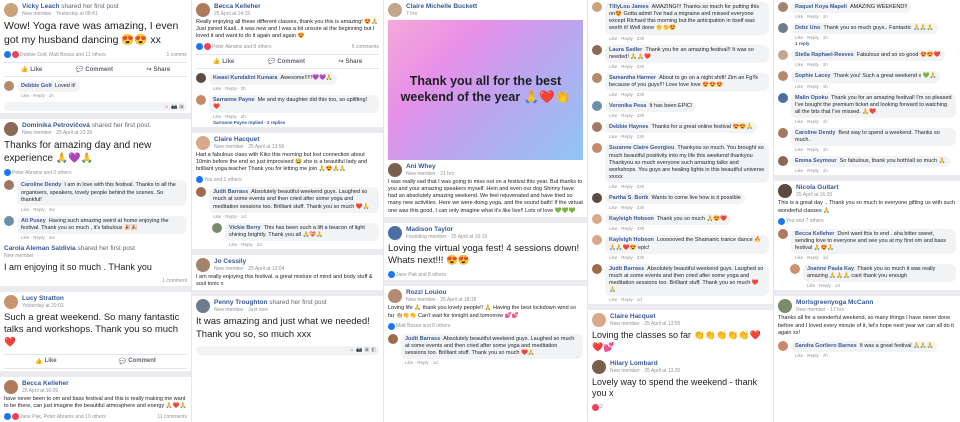 The height and width of the screenshot is (422, 960). Describe the element at coordinates (266, 269) in the screenshot. I see `timestamp: 25 April at 12:04` at that location.